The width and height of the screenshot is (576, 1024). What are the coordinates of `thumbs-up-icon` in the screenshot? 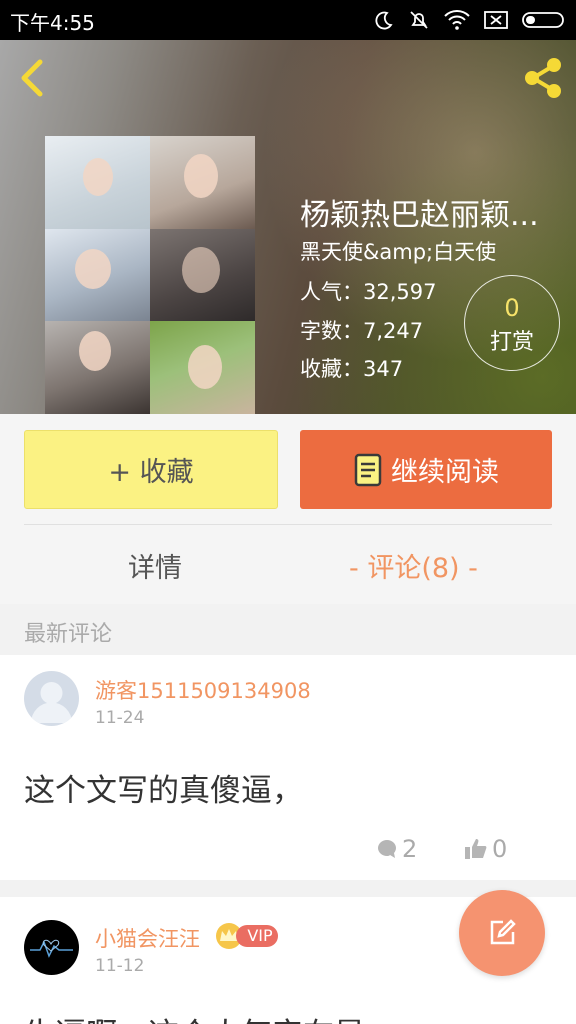 It's located at (476, 849).